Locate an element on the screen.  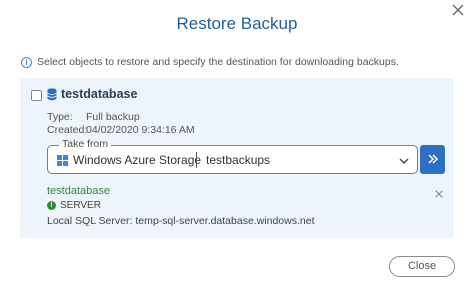
server-status-icon: ! is located at coordinates (51, 205).